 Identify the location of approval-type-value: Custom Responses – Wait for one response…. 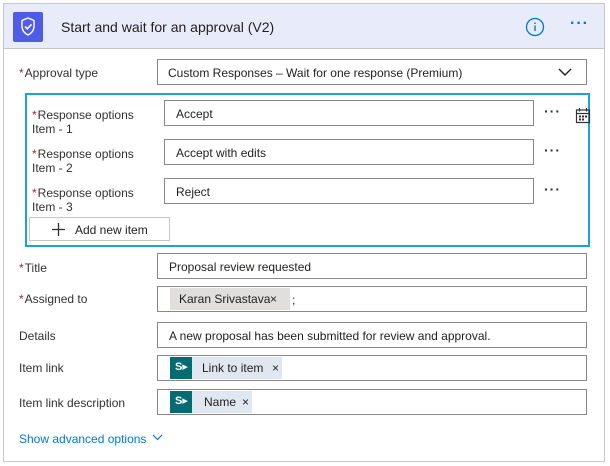
(315, 73).